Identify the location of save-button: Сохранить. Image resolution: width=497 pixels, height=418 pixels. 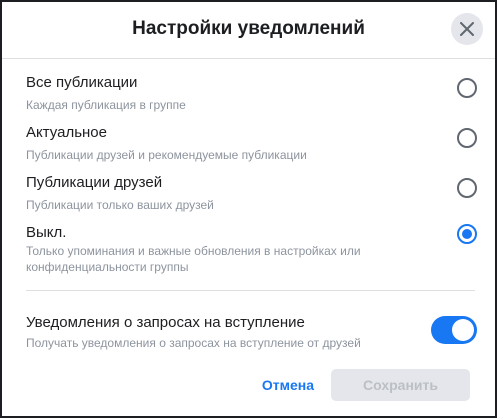
(400, 385).